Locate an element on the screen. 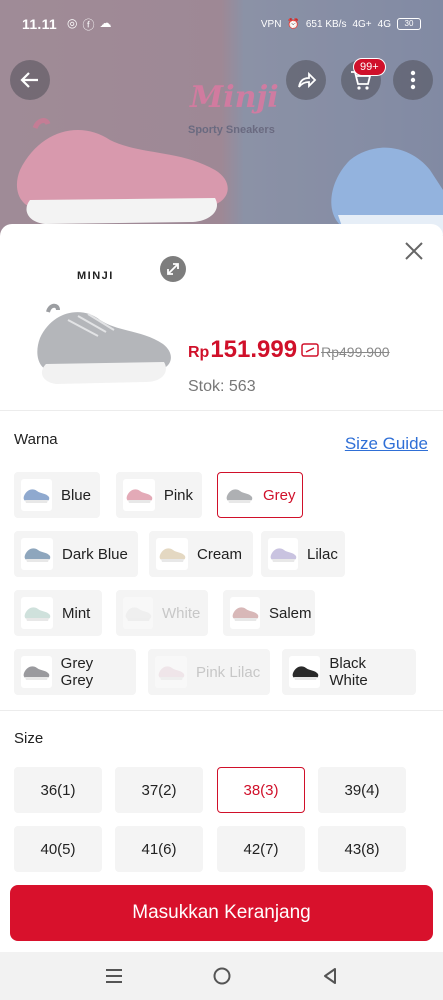 This screenshot has height=1000, width=443. share-button is located at coordinates (306, 80).